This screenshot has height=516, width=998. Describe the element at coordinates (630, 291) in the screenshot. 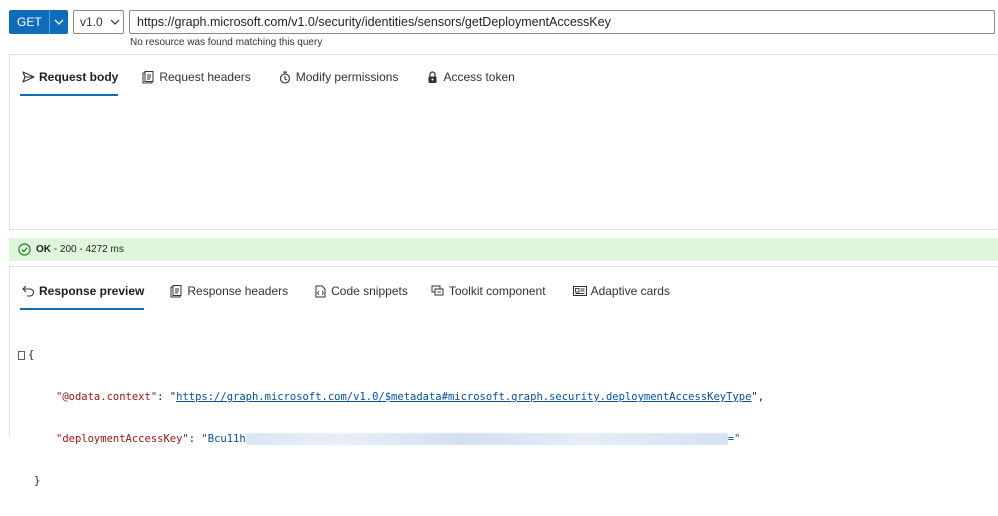

I see `tab-label: Adaptive cards` at that location.